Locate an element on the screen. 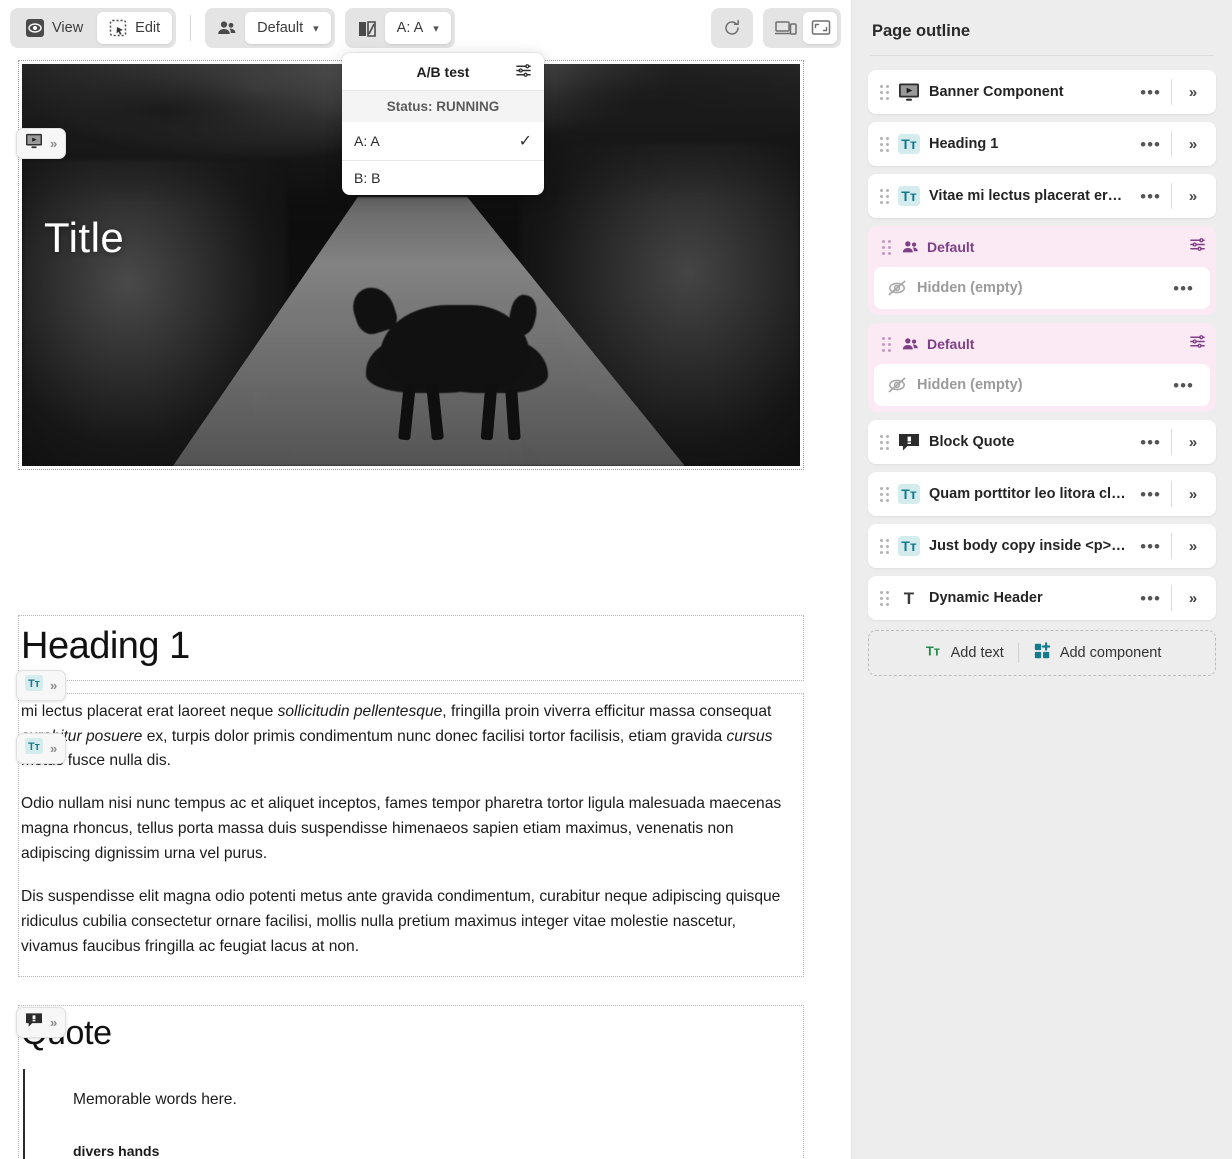 This screenshot has height=1159, width=1232. view-mode-button: View is located at coordinates (54, 28).